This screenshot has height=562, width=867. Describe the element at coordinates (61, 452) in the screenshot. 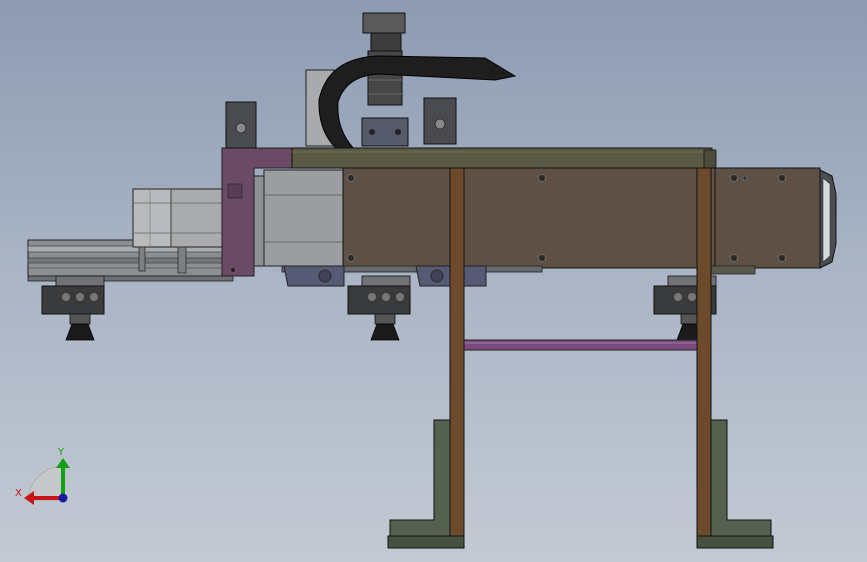

I see `y-axis-label: Y` at that location.